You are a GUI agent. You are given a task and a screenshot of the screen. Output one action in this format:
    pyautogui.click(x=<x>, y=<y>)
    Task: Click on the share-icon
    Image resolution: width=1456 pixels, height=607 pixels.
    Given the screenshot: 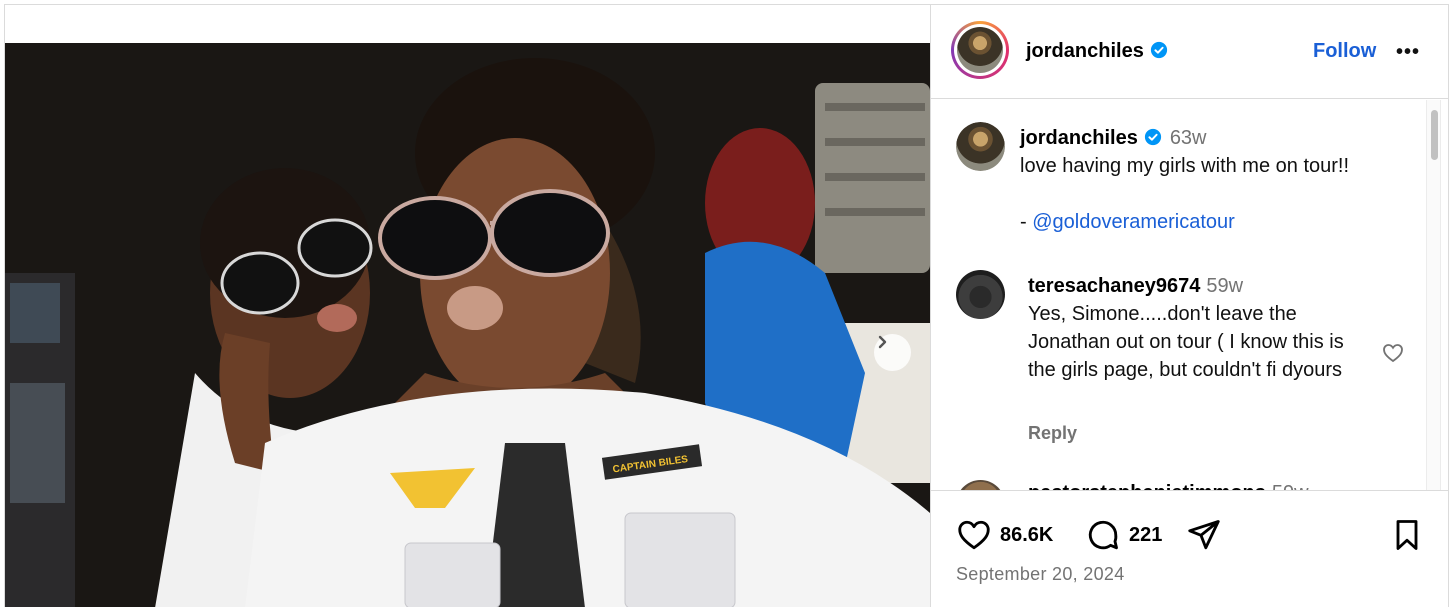 What is the action you would take?
    pyautogui.click(x=1204, y=535)
    